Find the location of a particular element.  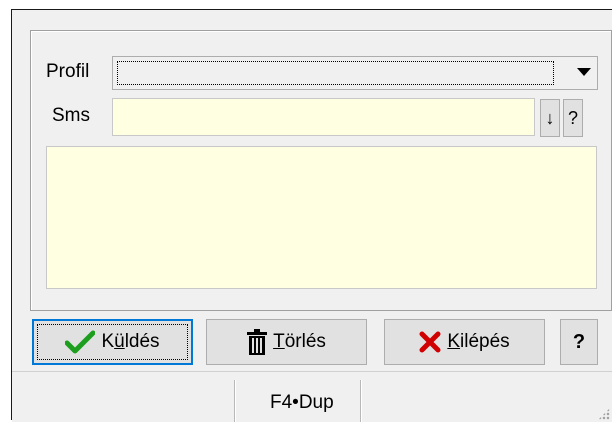

exit-button-label: Kilépés is located at coordinates (478, 341).